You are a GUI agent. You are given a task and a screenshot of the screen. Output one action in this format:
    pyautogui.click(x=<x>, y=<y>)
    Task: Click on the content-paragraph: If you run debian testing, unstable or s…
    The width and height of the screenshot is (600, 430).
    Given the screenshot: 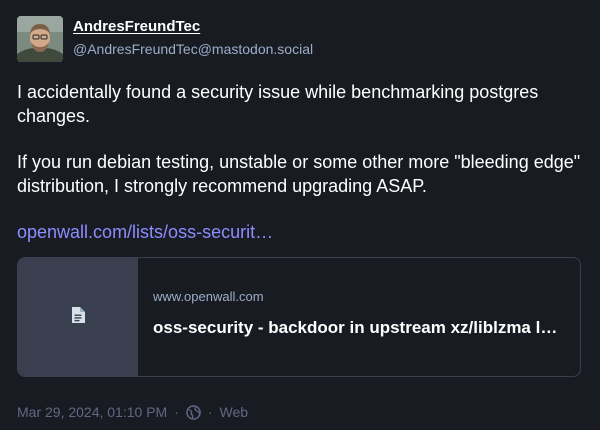 What is the action you would take?
    pyautogui.click(x=299, y=174)
    